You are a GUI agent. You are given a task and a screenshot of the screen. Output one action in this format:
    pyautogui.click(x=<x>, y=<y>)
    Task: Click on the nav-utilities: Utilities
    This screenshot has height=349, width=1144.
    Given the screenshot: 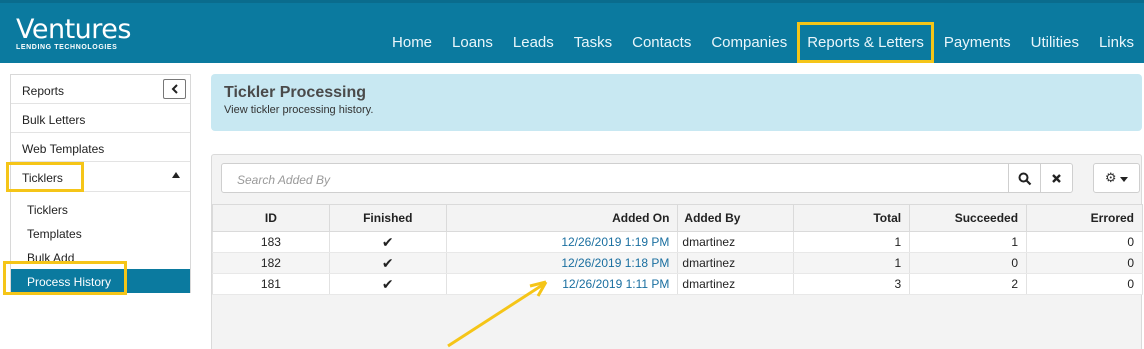 What is the action you would take?
    pyautogui.click(x=1055, y=48)
    